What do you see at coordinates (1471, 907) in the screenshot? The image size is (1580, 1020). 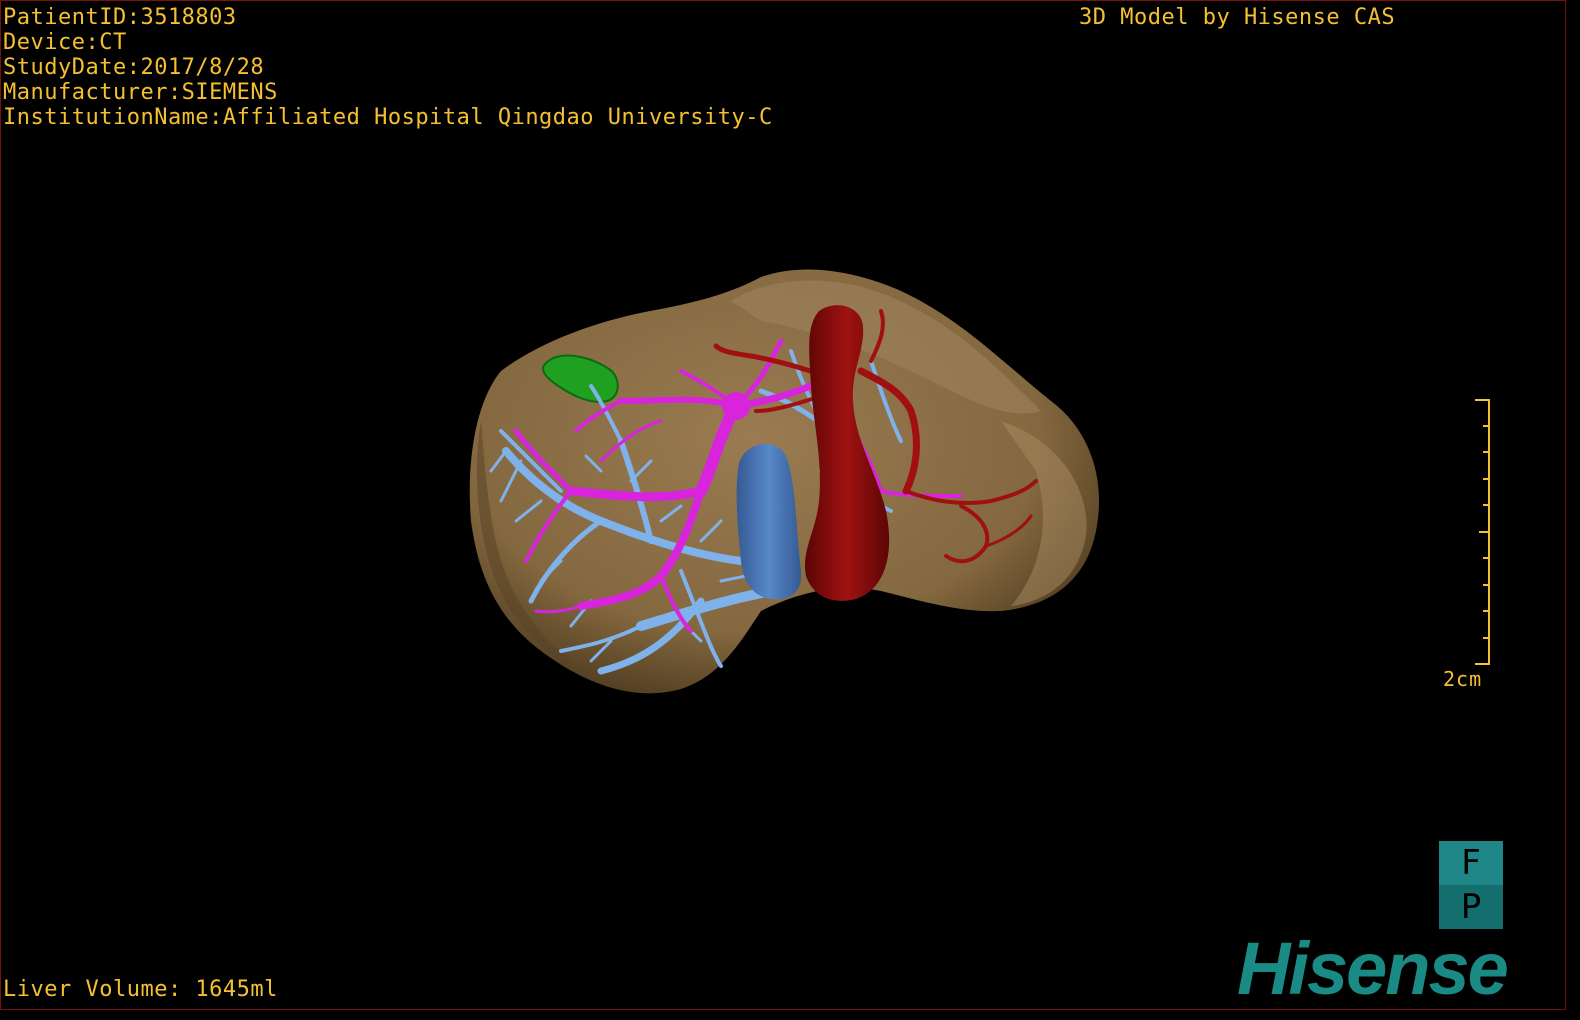 I see `orientation-bottom-face: P` at bounding box center [1471, 907].